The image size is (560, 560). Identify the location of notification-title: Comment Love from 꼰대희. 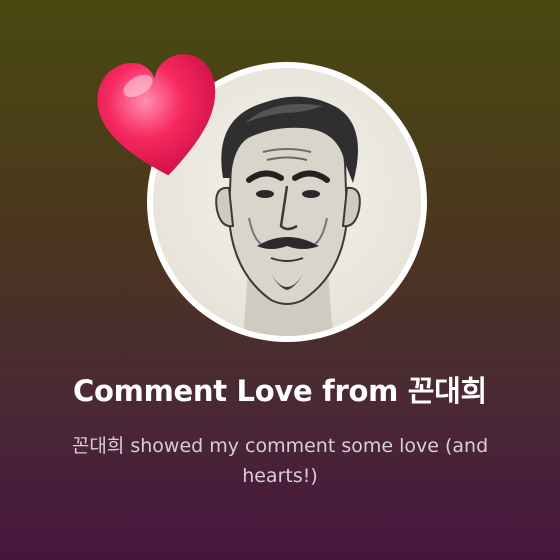
(280, 391).